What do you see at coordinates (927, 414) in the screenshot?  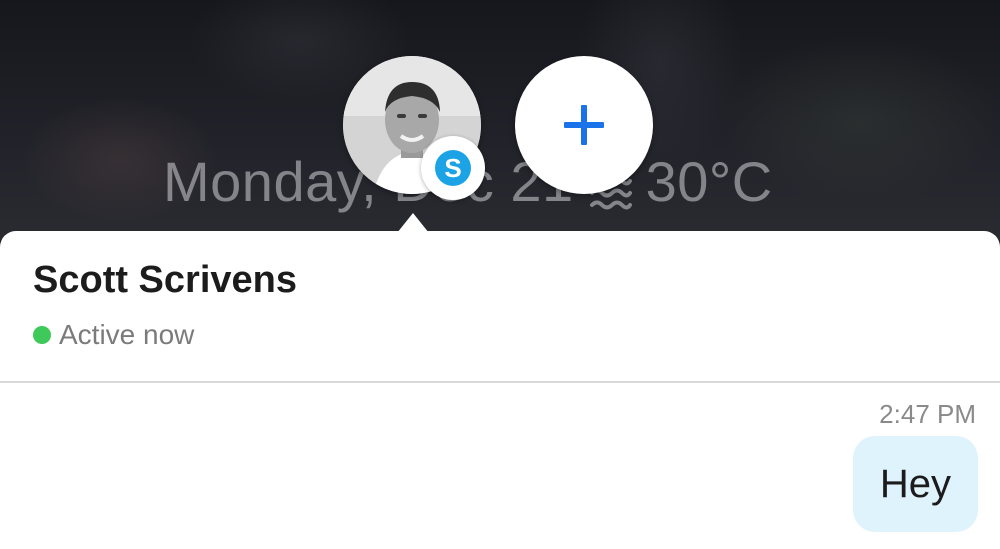 I see `message-timestamp: 2:47 PM` at bounding box center [927, 414].